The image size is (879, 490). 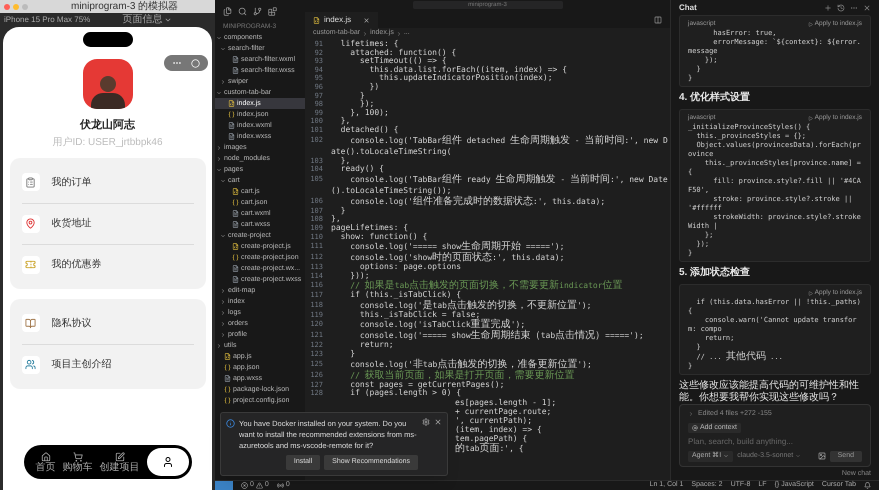 I want to click on code-line: pageLifetimes: {, so click(x=369, y=228).